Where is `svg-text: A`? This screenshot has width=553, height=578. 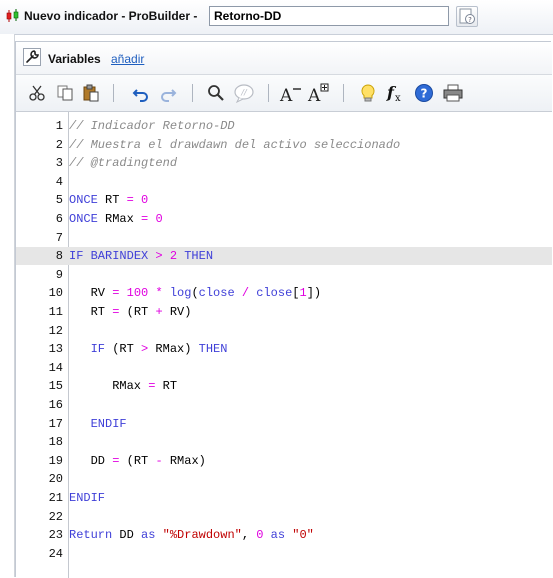 svg-text: A is located at coordinates (314, 94).